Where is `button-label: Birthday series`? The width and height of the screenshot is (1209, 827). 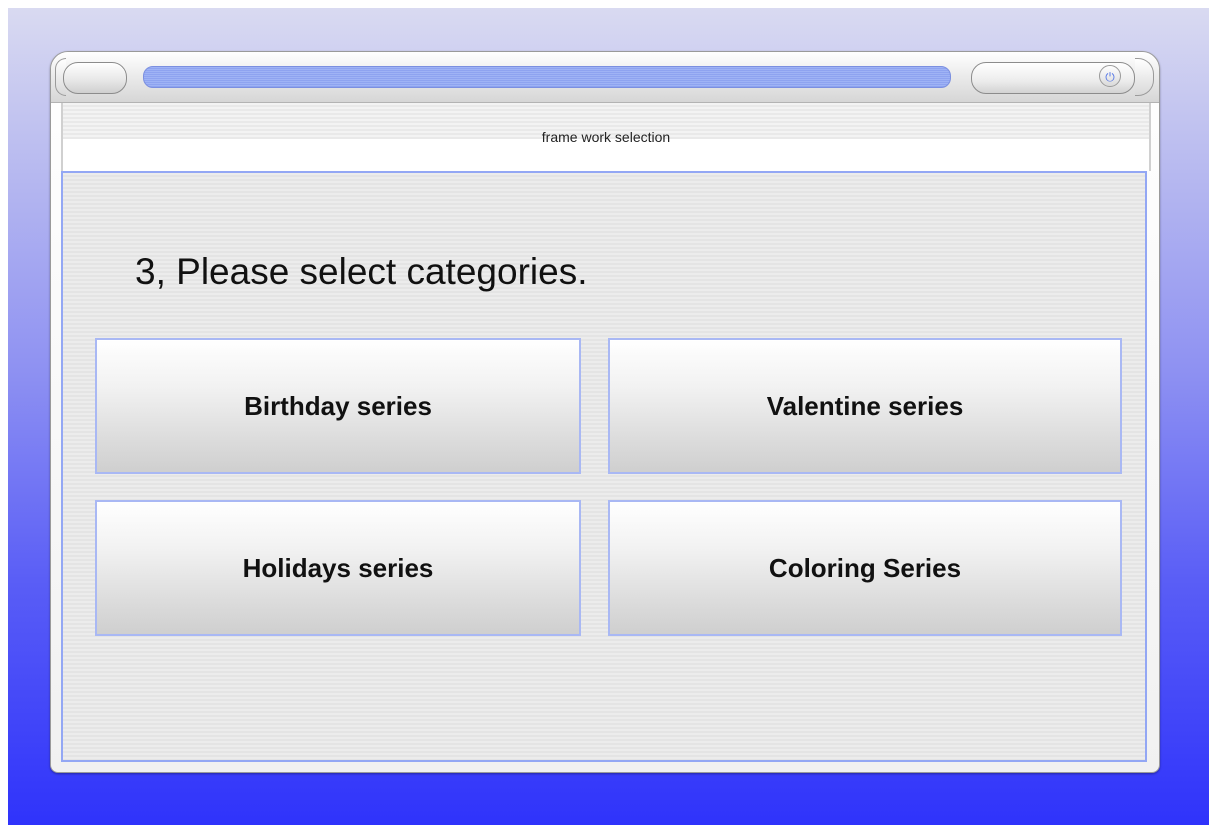
button-label: Birthday series is located at coordinates (338, 405).